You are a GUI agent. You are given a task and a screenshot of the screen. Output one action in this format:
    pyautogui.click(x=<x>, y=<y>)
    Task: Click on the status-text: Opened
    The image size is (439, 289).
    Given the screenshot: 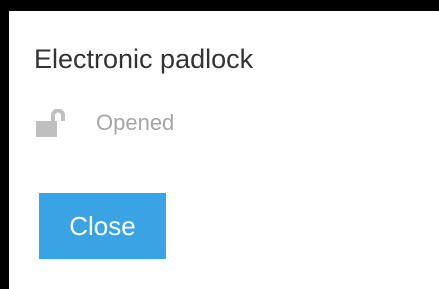 What is the action you would take?
    pyautogui.click(x=135, y=122)
    